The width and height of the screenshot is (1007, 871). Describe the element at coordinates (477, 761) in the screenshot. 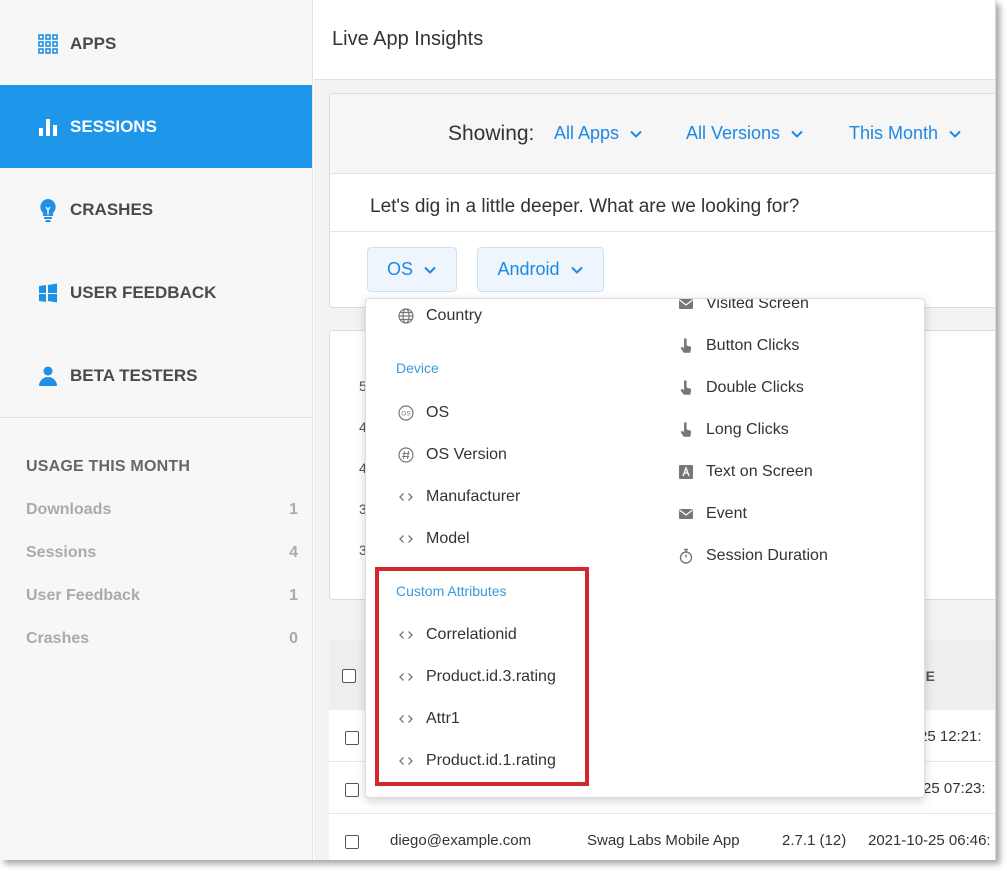

I see `menu-item-product-id-1-rating: Product.id.1.rating` at that location.